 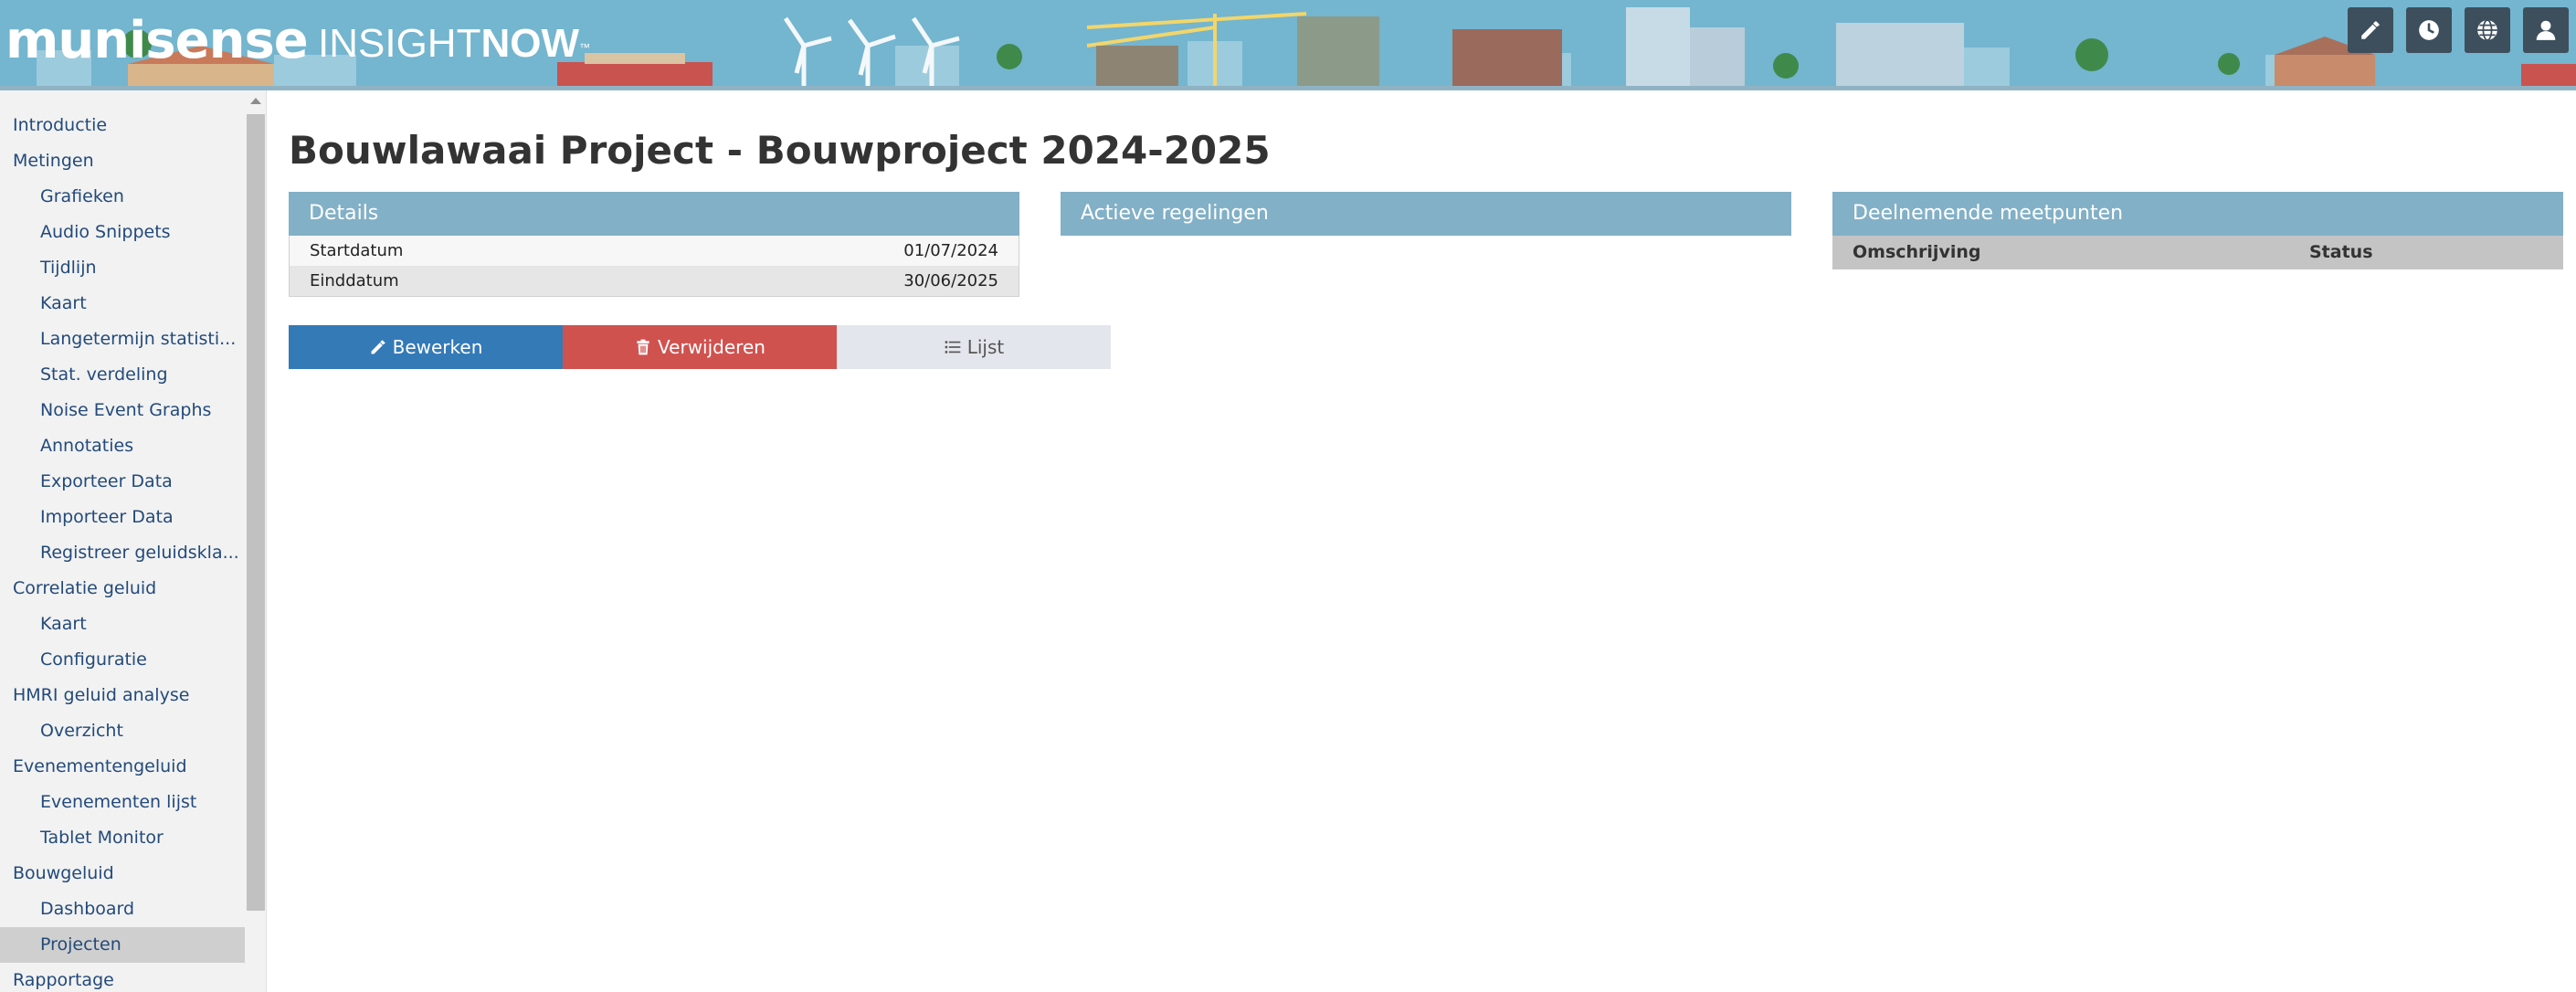 I want to click on globe-icon, so click(x=2487, y=30).